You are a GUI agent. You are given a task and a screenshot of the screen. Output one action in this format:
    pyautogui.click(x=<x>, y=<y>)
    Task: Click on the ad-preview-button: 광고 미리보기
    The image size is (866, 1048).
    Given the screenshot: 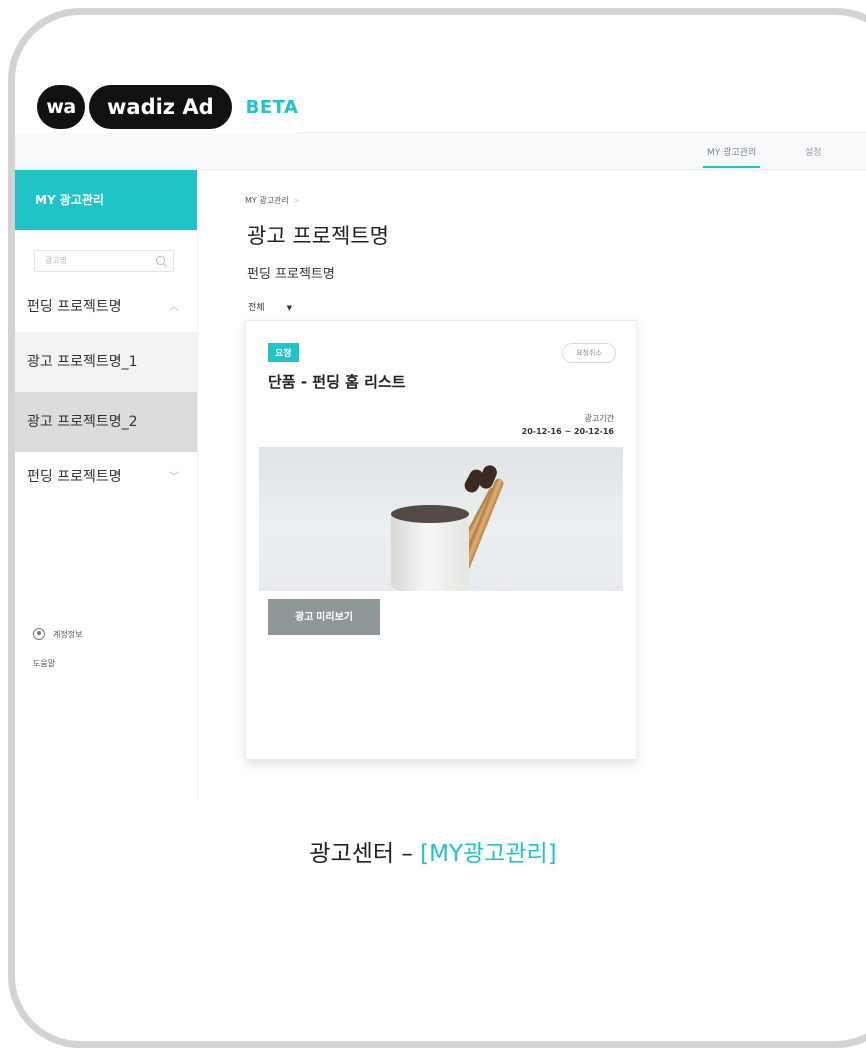 What is the action you would take?
    pyautogui.click(x=324, y=617)
    